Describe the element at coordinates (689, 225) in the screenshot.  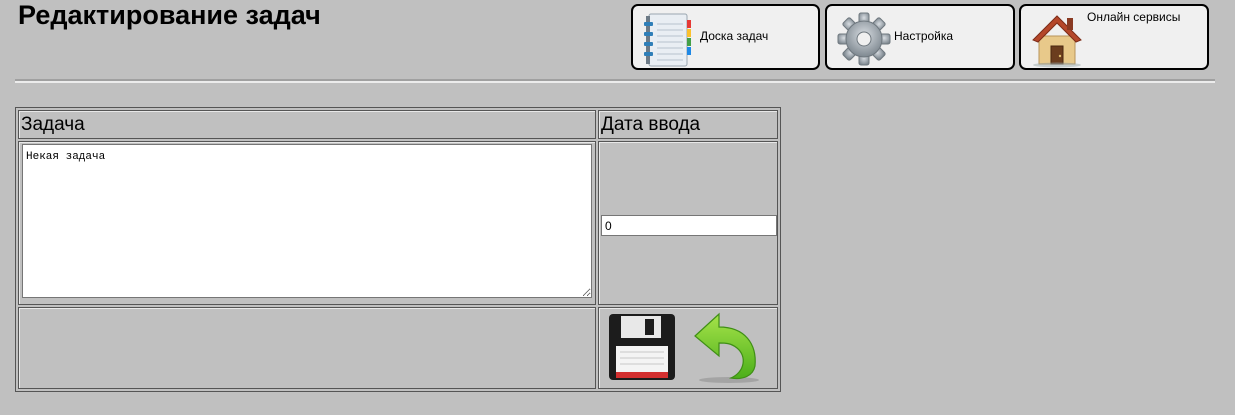
I see `date-input` at that location.